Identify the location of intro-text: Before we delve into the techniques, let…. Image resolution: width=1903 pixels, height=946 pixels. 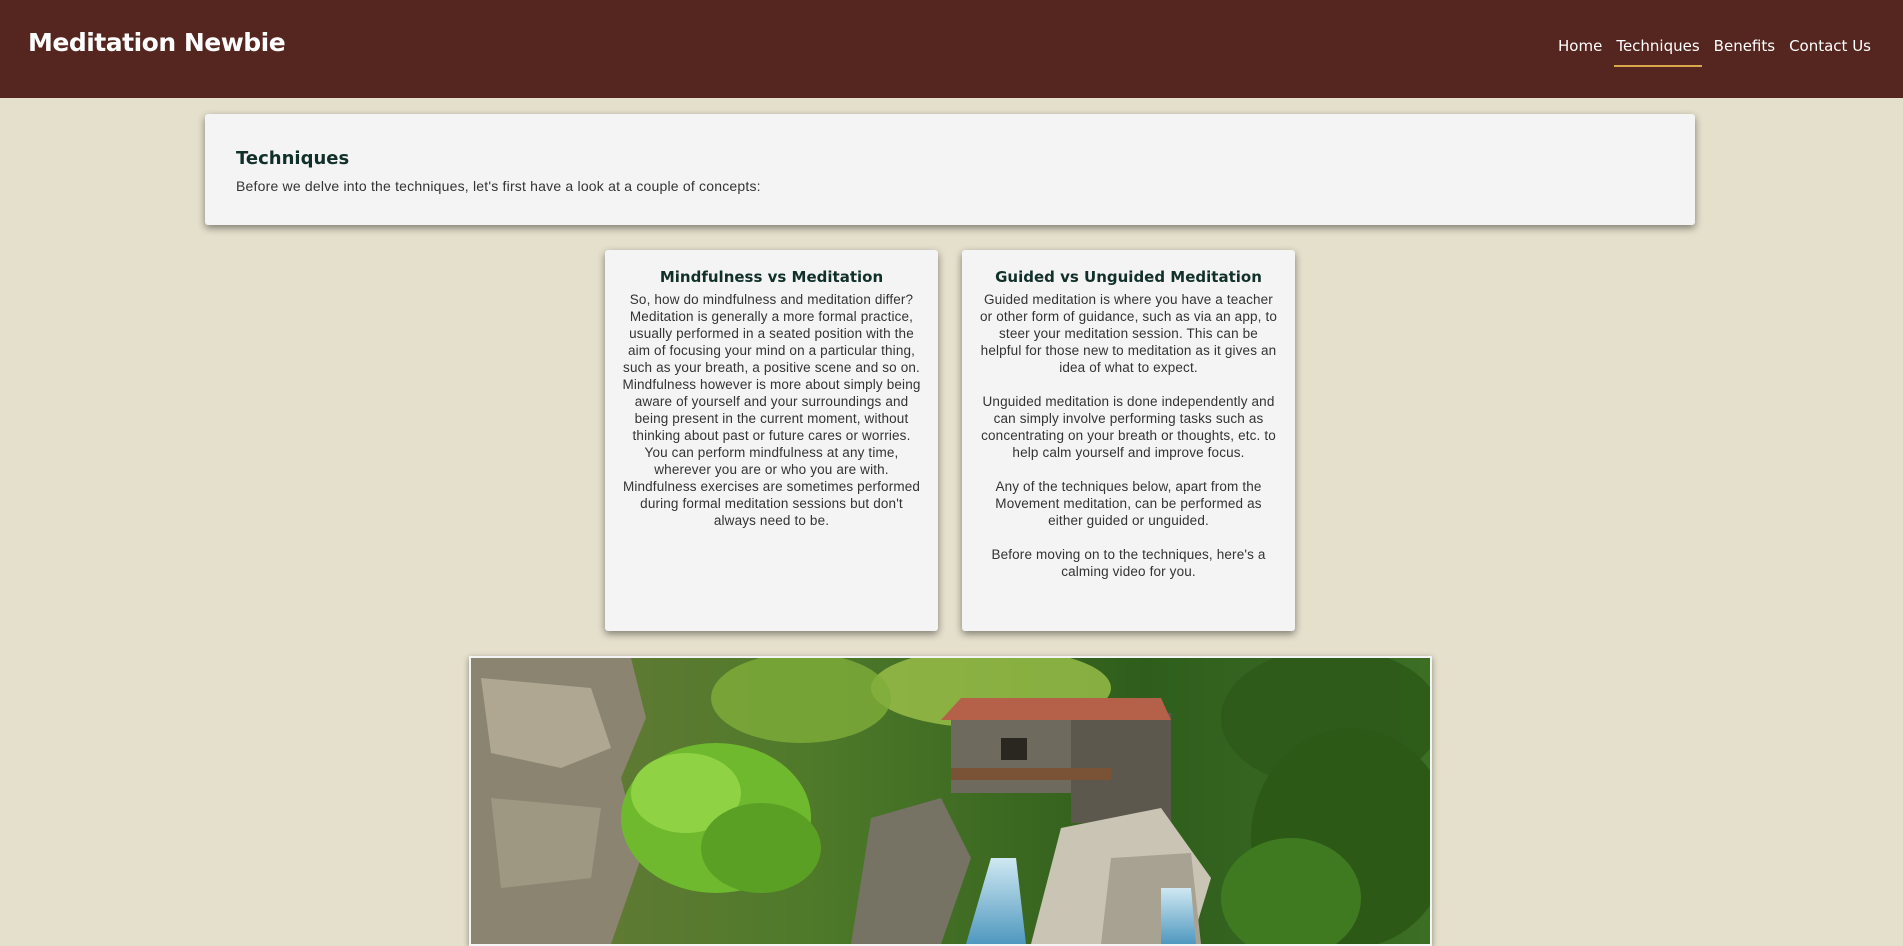
(498, 186).